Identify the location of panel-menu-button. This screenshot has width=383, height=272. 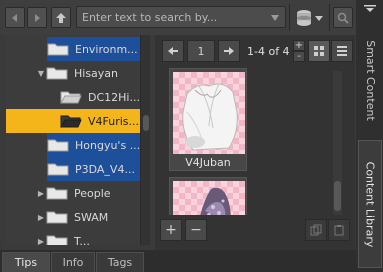
(370, 10).